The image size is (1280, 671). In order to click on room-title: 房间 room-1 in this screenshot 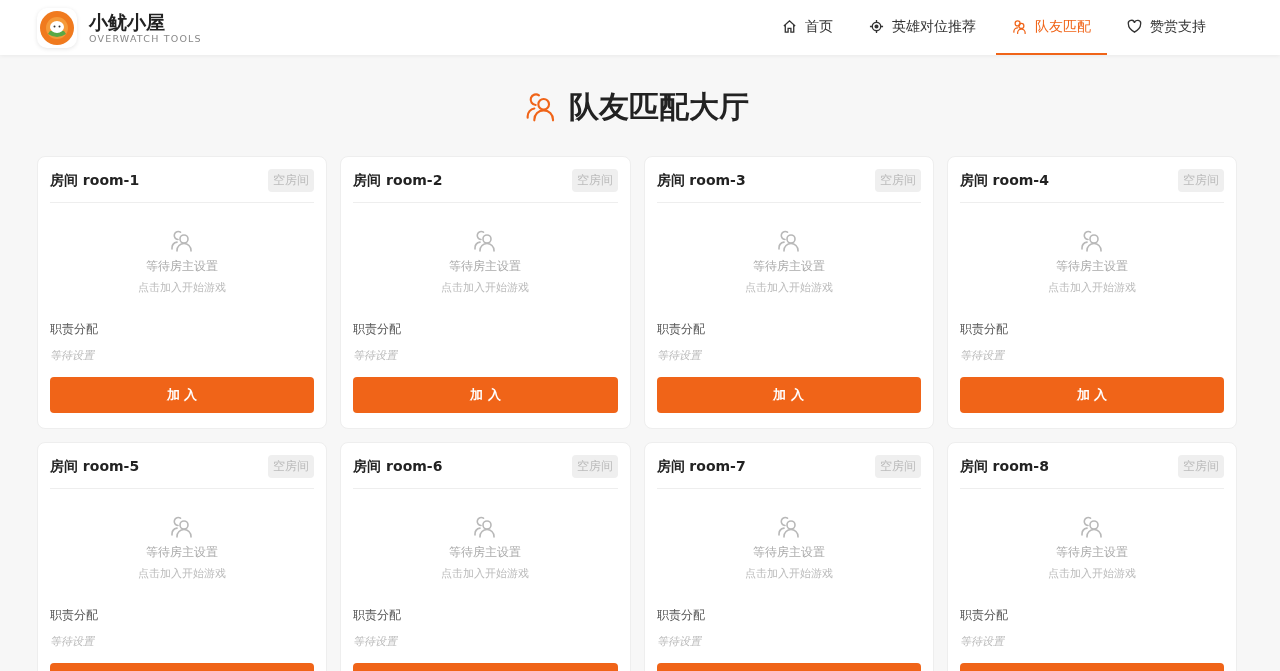, I will do `click(95, 180)`.